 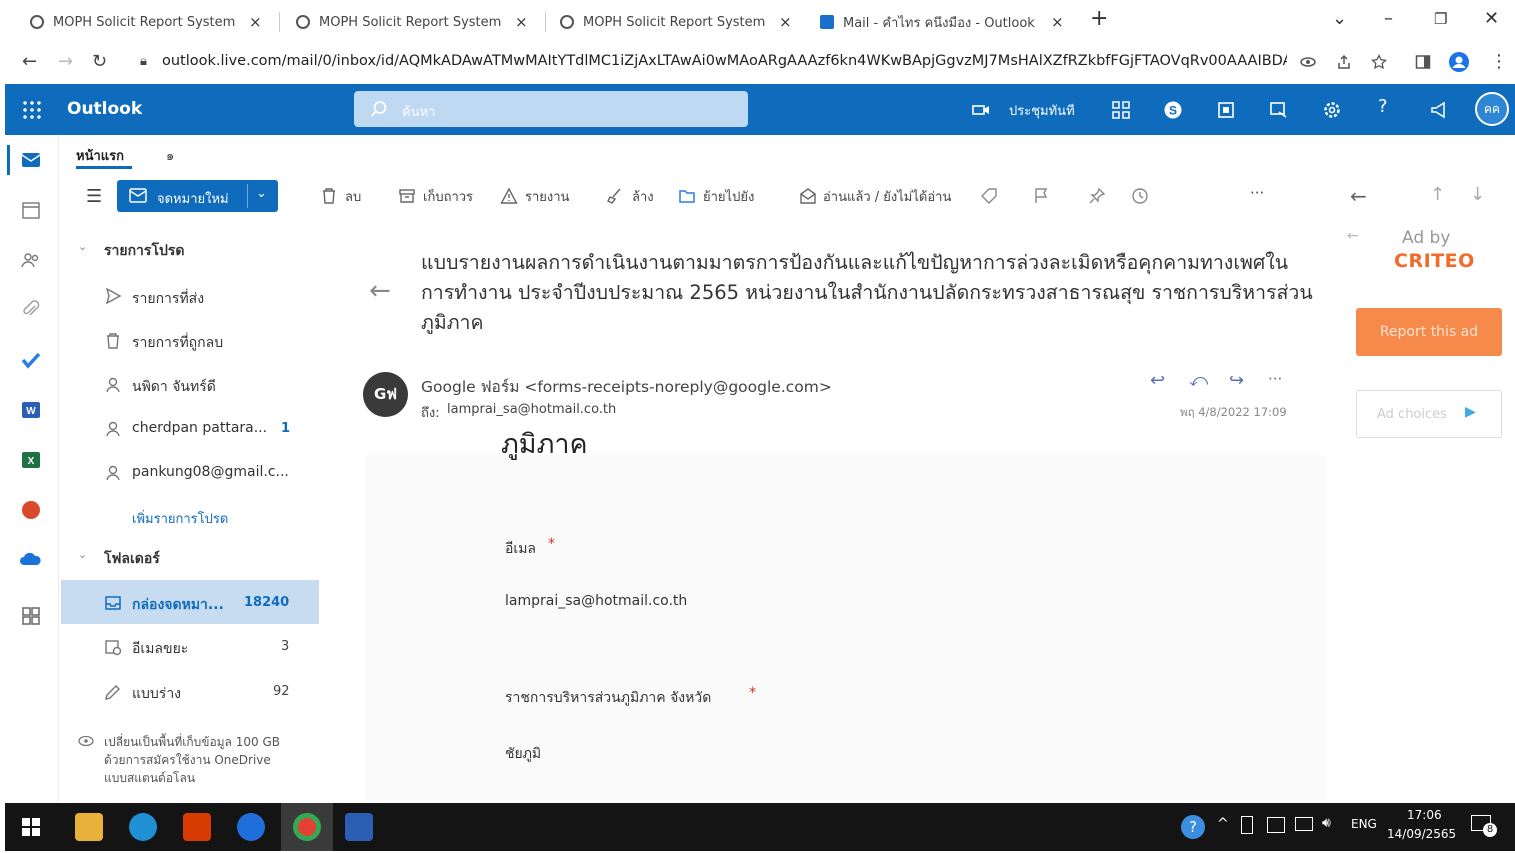 I want to click on clock-date: 14/09/2565, so click(x=1421, y=834).